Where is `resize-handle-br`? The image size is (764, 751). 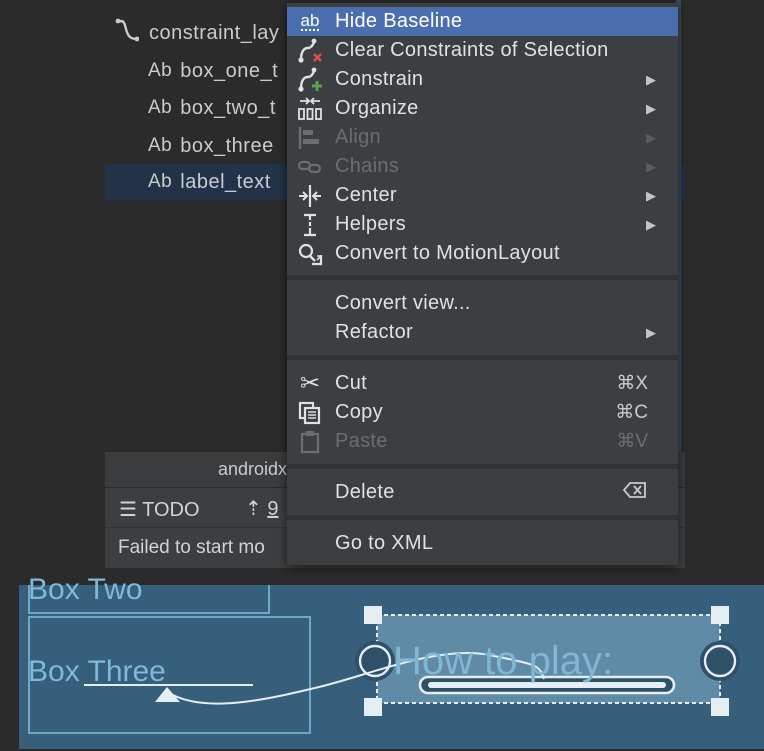 resize-handle-br is located at coordinates (720, 707).